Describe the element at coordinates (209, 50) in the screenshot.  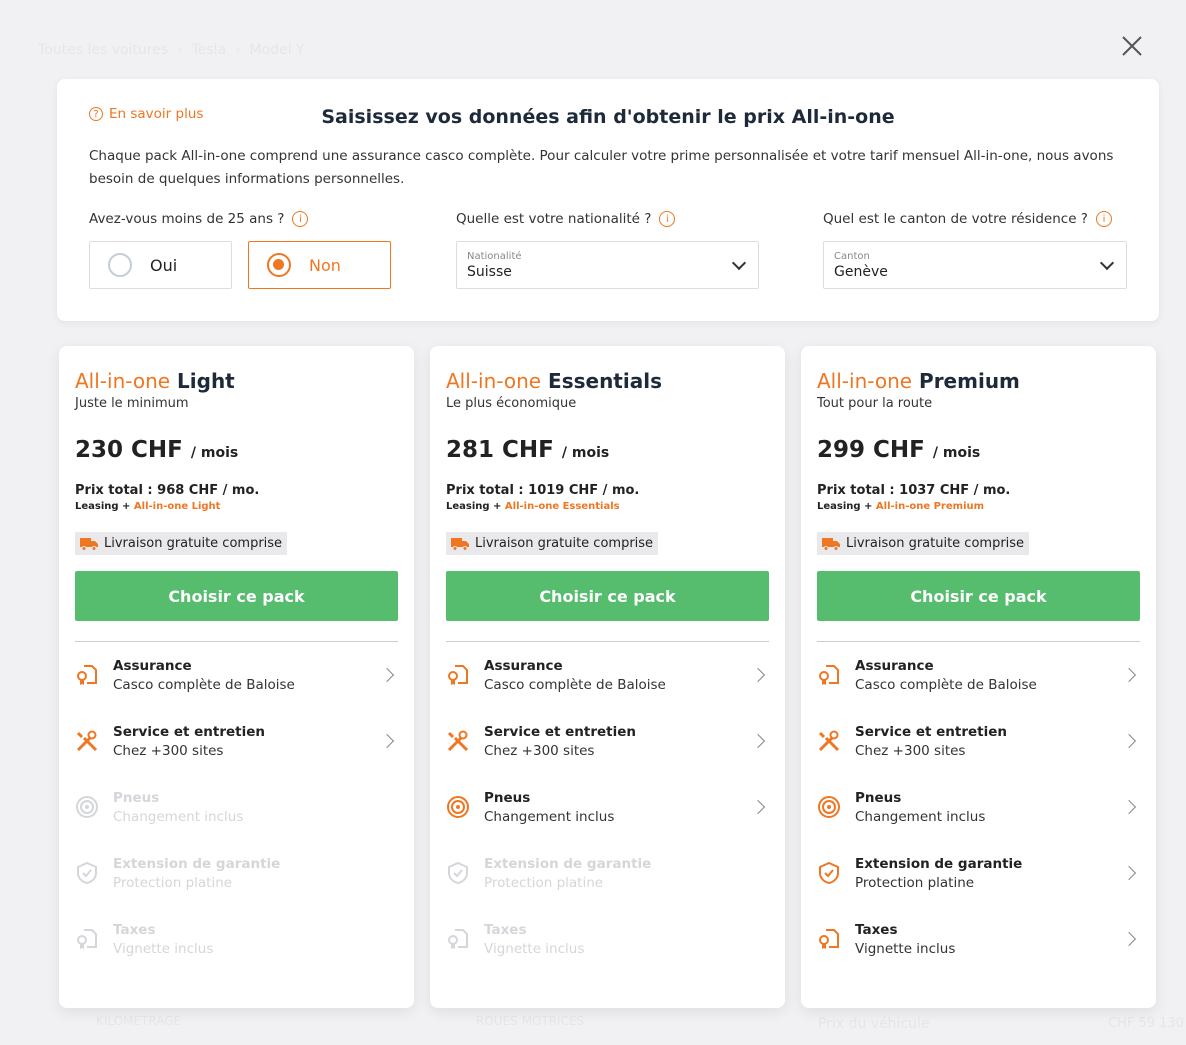
I see `breadcrumb-tesla: Tesla` at that location.